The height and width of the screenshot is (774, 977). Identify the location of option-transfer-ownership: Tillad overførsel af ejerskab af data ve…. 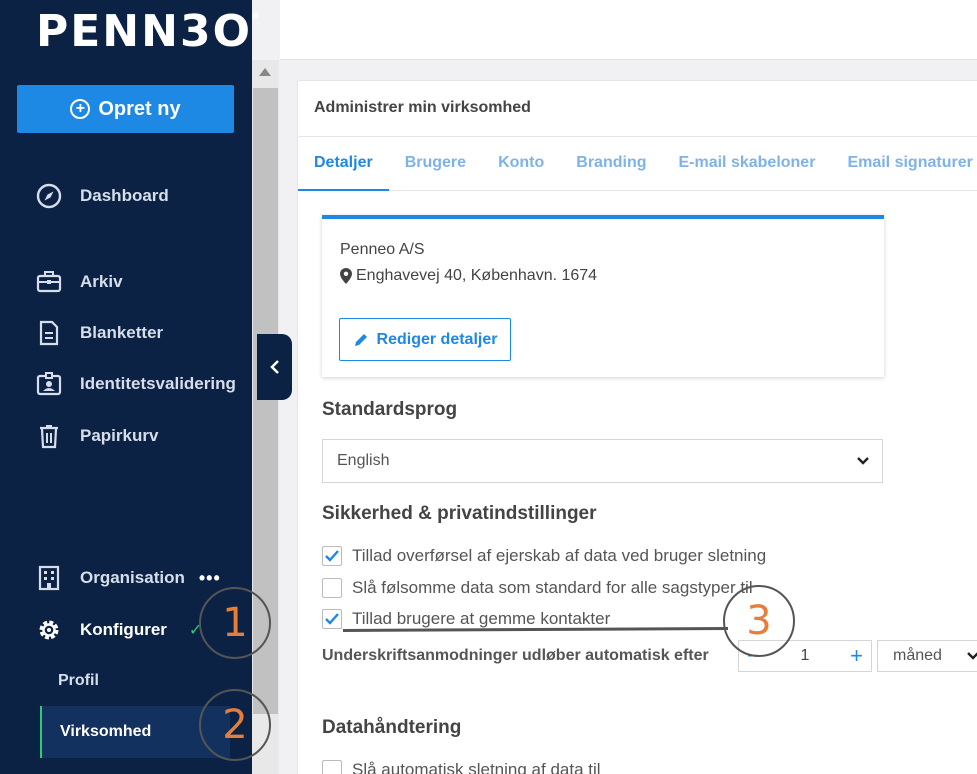
(544, 556).